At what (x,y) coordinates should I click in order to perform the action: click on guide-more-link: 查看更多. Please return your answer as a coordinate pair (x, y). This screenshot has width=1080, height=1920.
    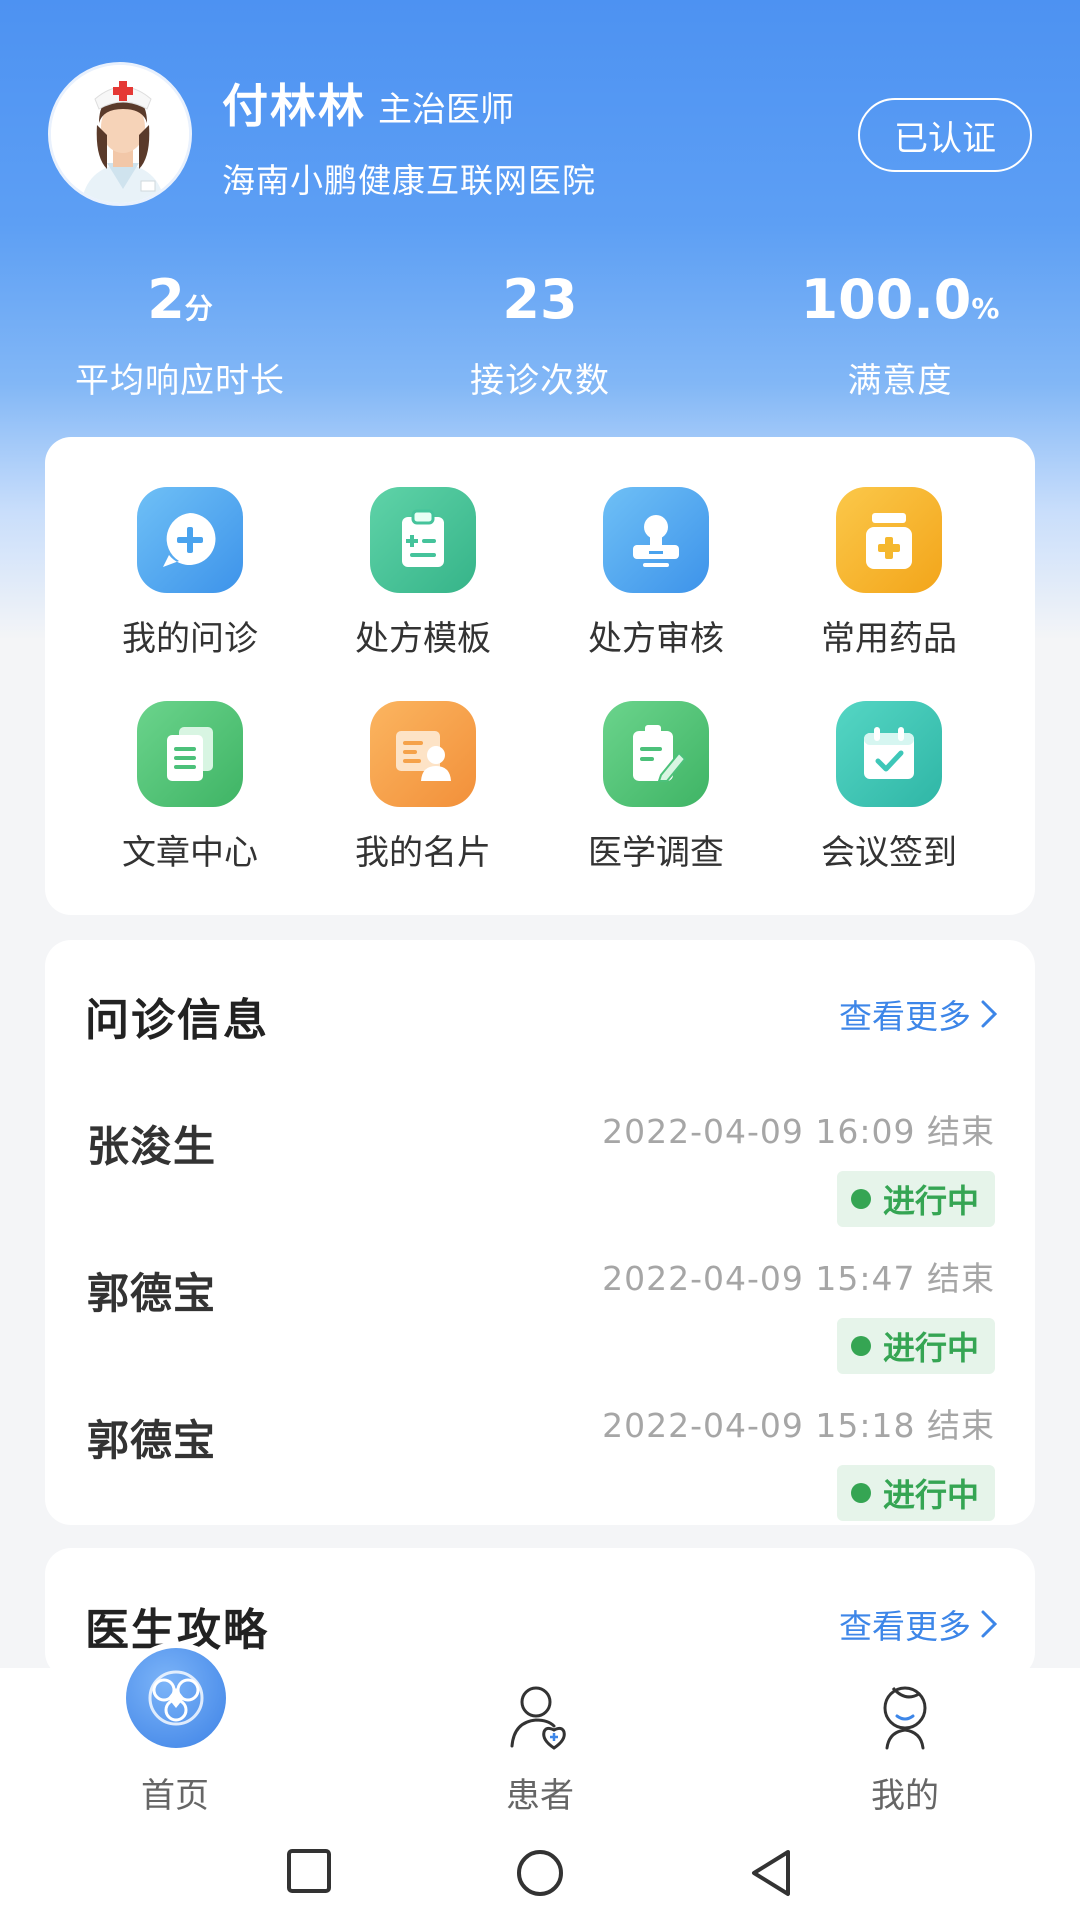
    Looking at the image, I should click on (919, 1624).